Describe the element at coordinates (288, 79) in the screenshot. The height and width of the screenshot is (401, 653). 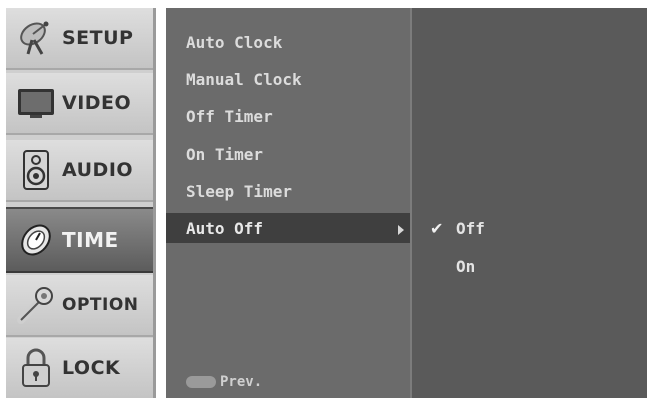
I see `menu-item-manual-clock: Manual Clock` at that location.